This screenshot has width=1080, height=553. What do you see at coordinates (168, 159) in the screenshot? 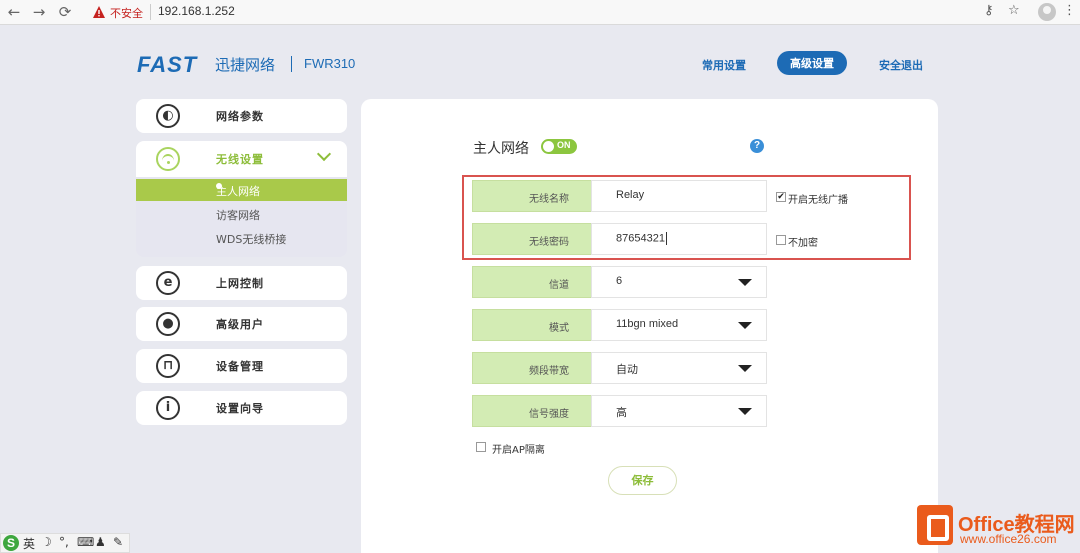
I see `wifi-icon` at bounding box center [168, 159].